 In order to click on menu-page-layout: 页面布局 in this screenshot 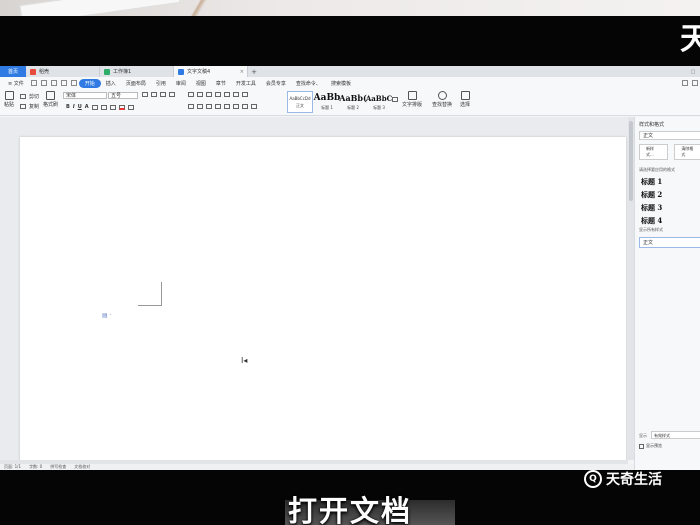, I will do `click(136, 83)`.